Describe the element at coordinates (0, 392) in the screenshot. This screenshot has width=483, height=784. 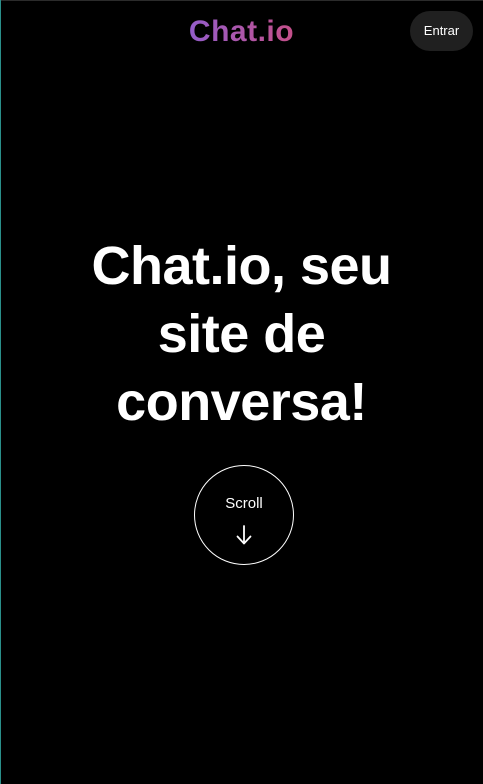
I see `window-left-border` at that location.